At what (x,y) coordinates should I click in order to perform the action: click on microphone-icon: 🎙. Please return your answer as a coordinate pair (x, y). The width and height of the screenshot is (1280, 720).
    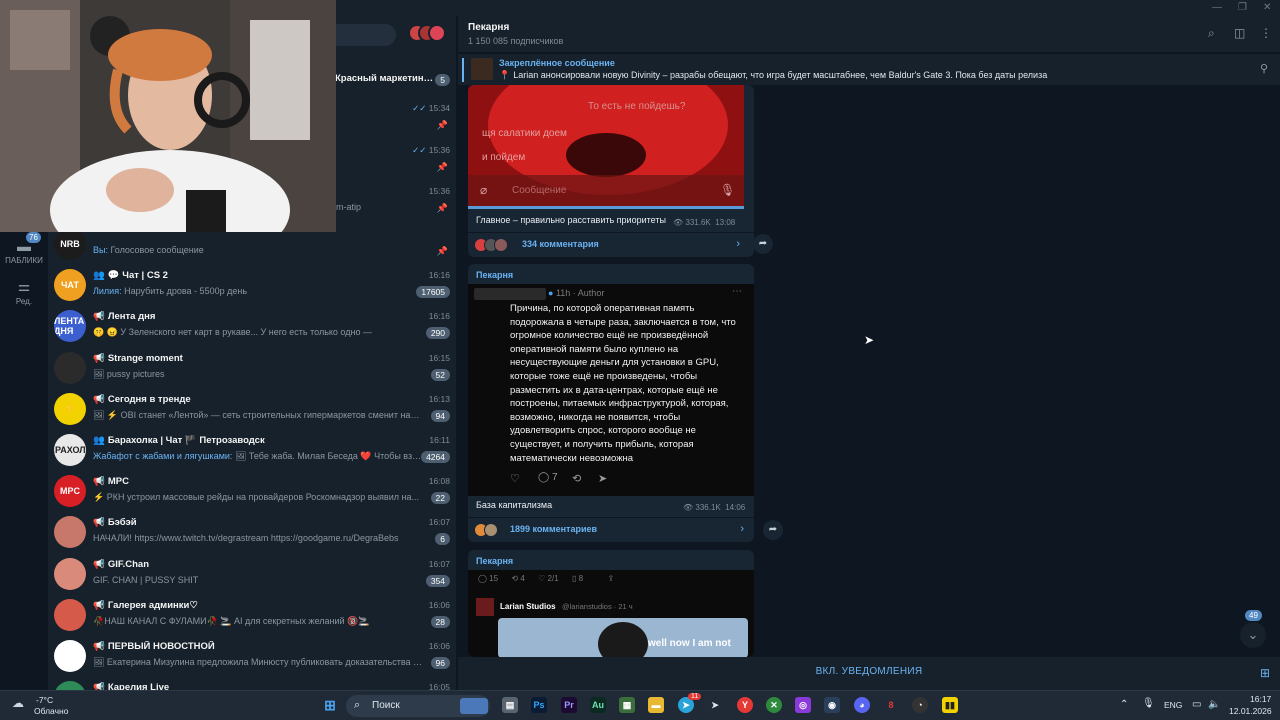
    Looking at the image, I should click on (1148, 703).